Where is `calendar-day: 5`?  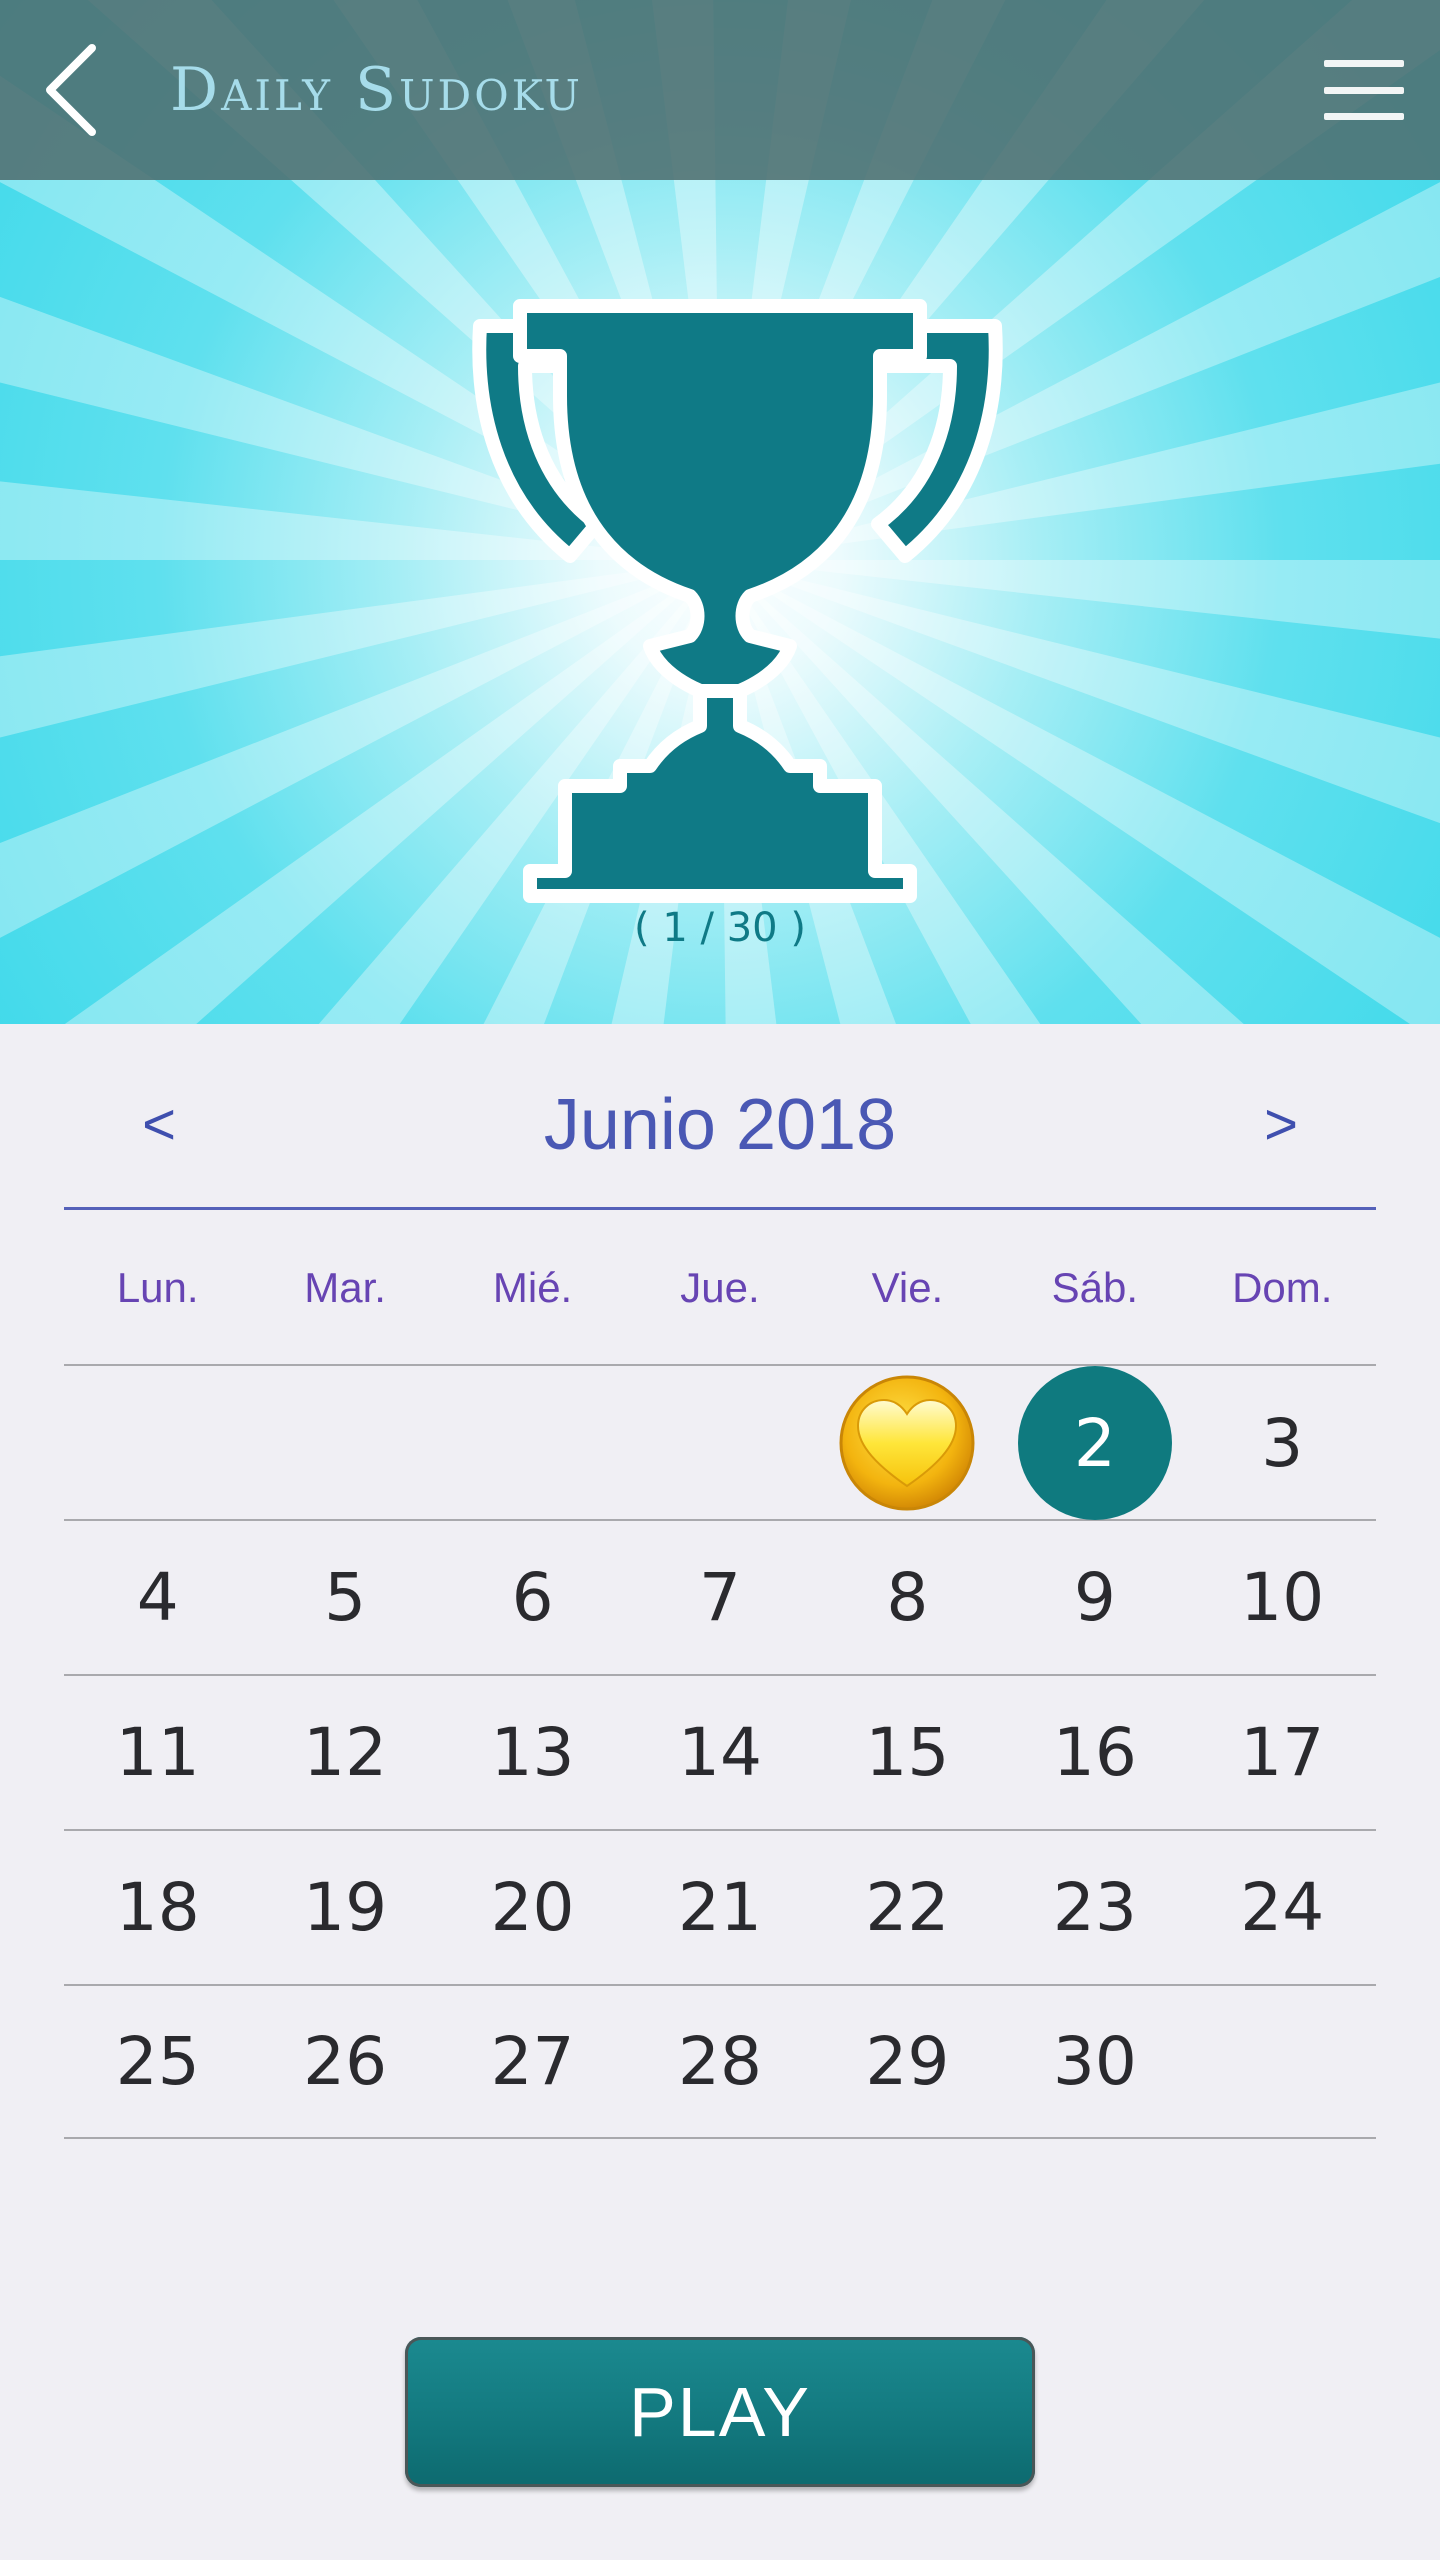
calendar-day: 5 is located at coordinates (344, 1597).